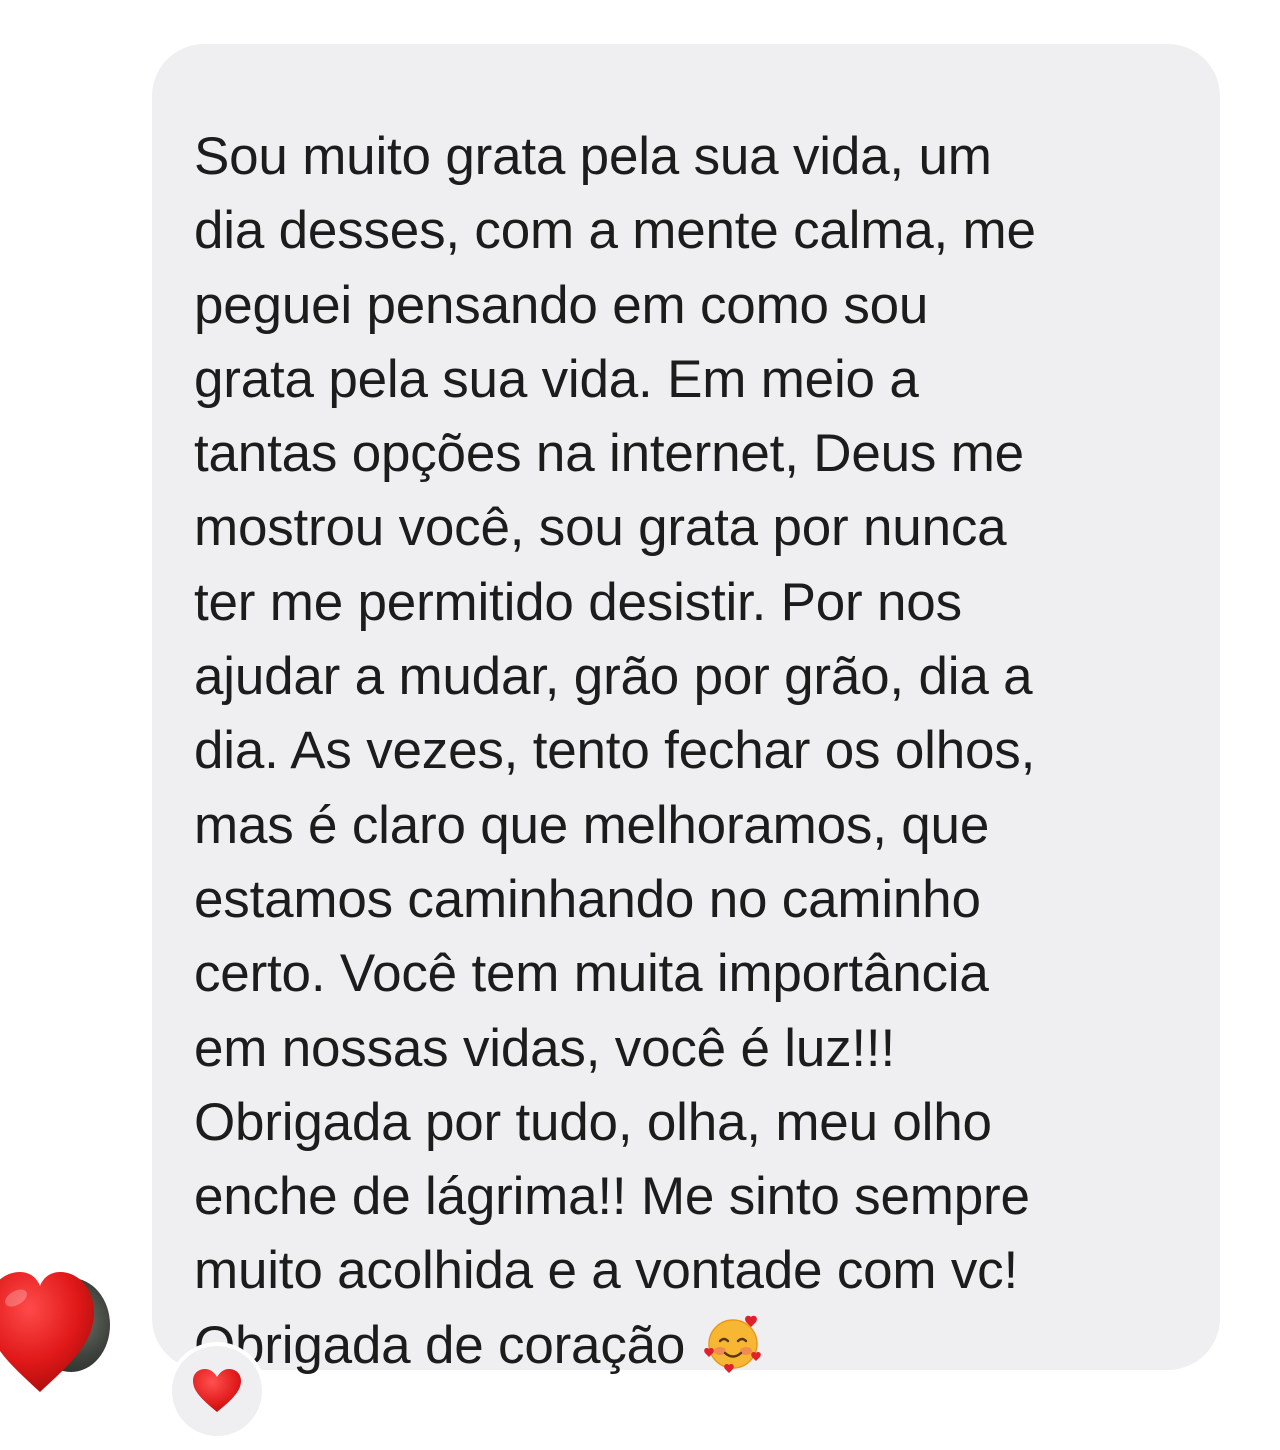 This screenshot has height=1450, width=1280. What do you see at coordinates (591, 974) in the screenshot?
I see `message-line: certo. Você tem muita importância` at bounding box center [591, 974].